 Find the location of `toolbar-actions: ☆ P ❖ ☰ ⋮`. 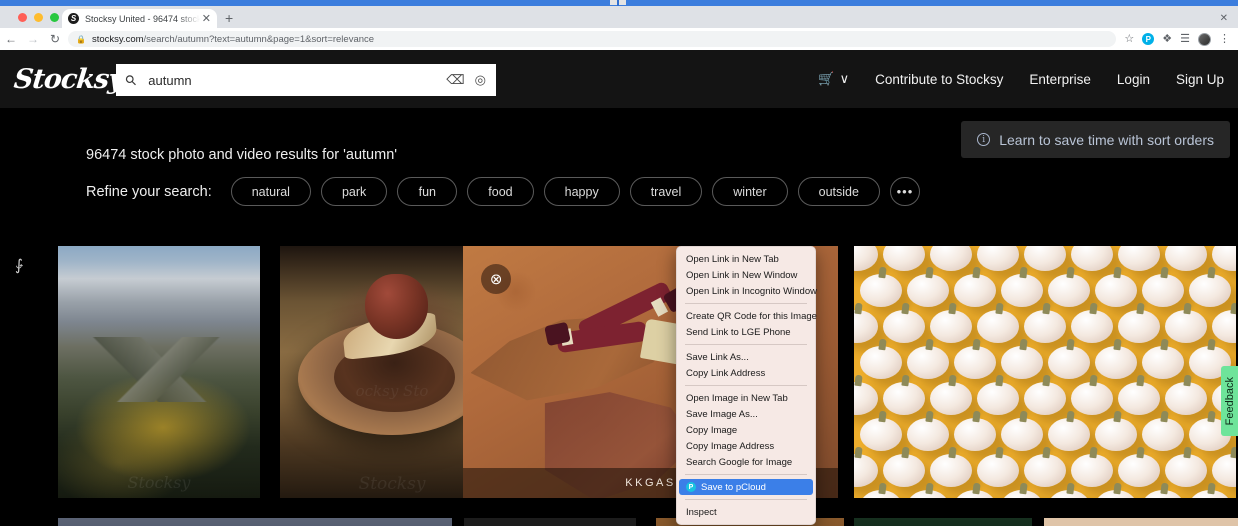

toolbar-actions: ☆ P ❖ ☰ ⋮ is located at coordinates (1181, 39).